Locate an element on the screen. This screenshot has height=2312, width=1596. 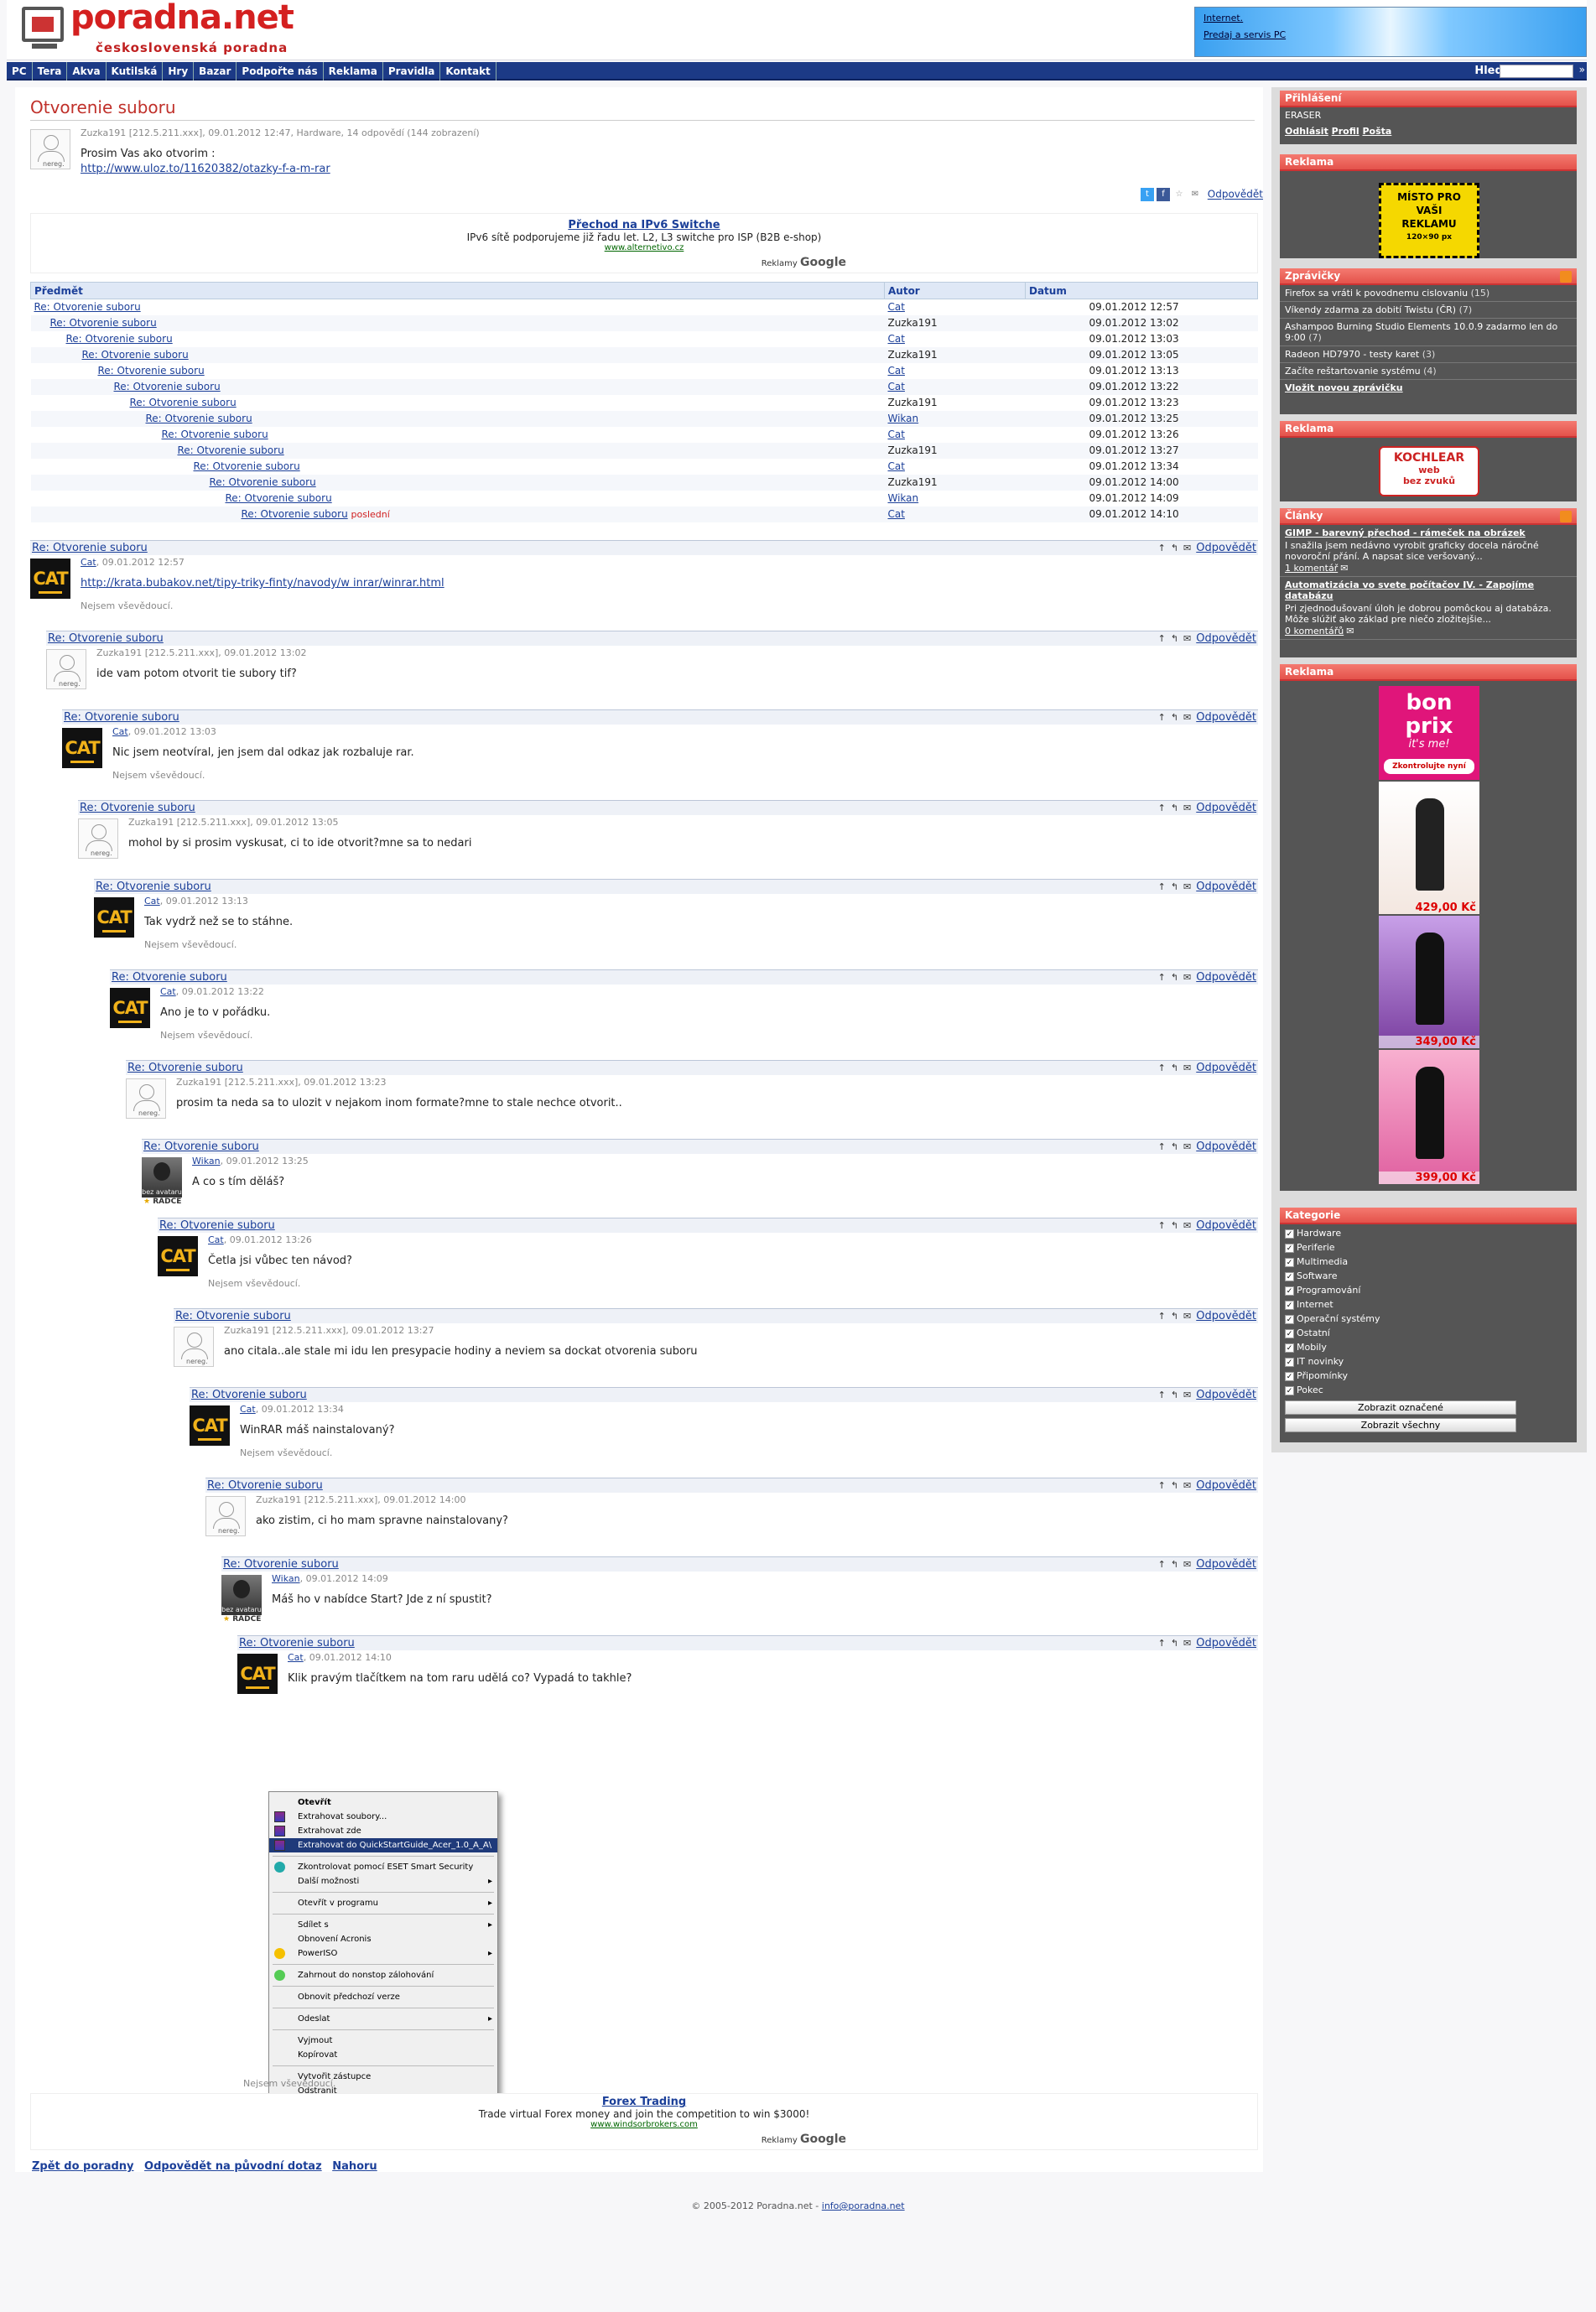
ad-bottom-title: Forex Trading is located at coordinates (644, 2102).